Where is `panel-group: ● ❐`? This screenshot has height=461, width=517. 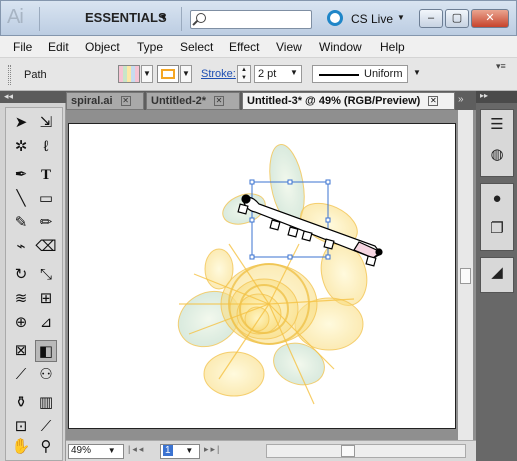 panel-group: ● ❐ is located at coordinates (497, 217).